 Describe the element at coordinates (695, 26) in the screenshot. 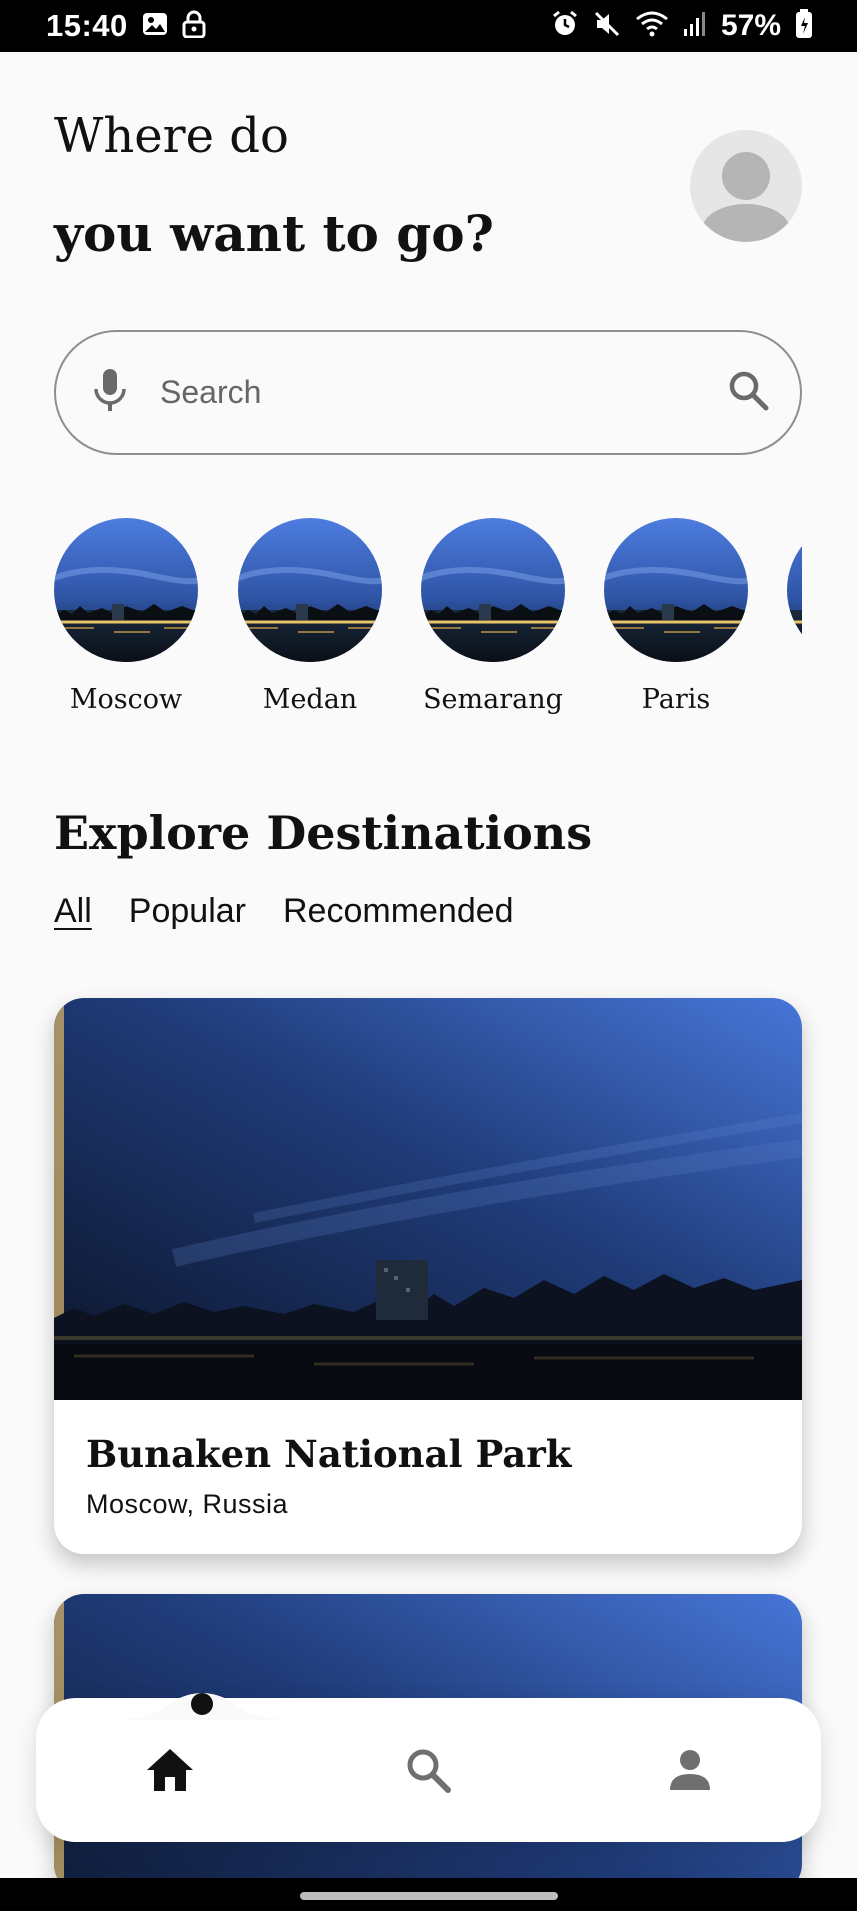

I see `signal-icon` at that location.